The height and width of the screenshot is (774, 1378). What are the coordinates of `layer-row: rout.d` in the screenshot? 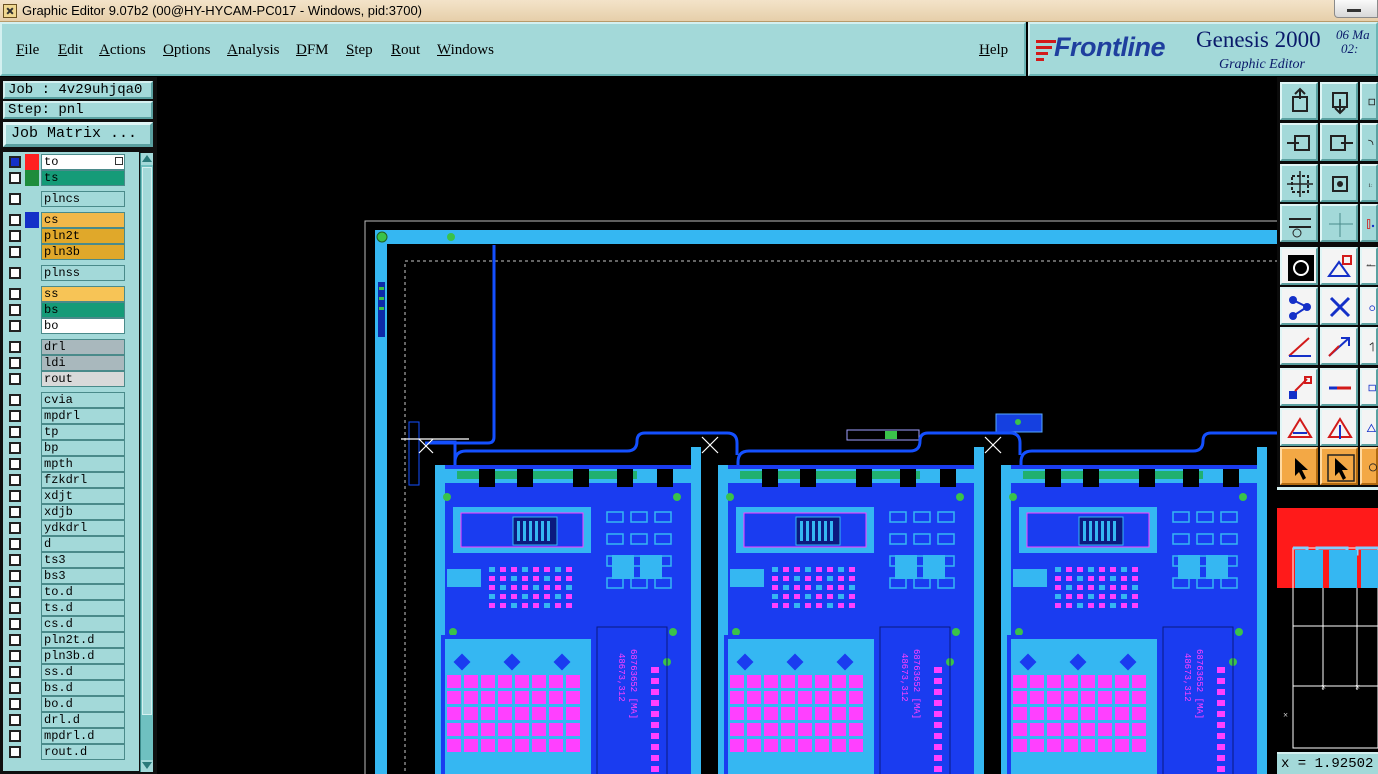 It's located at (71, 752).